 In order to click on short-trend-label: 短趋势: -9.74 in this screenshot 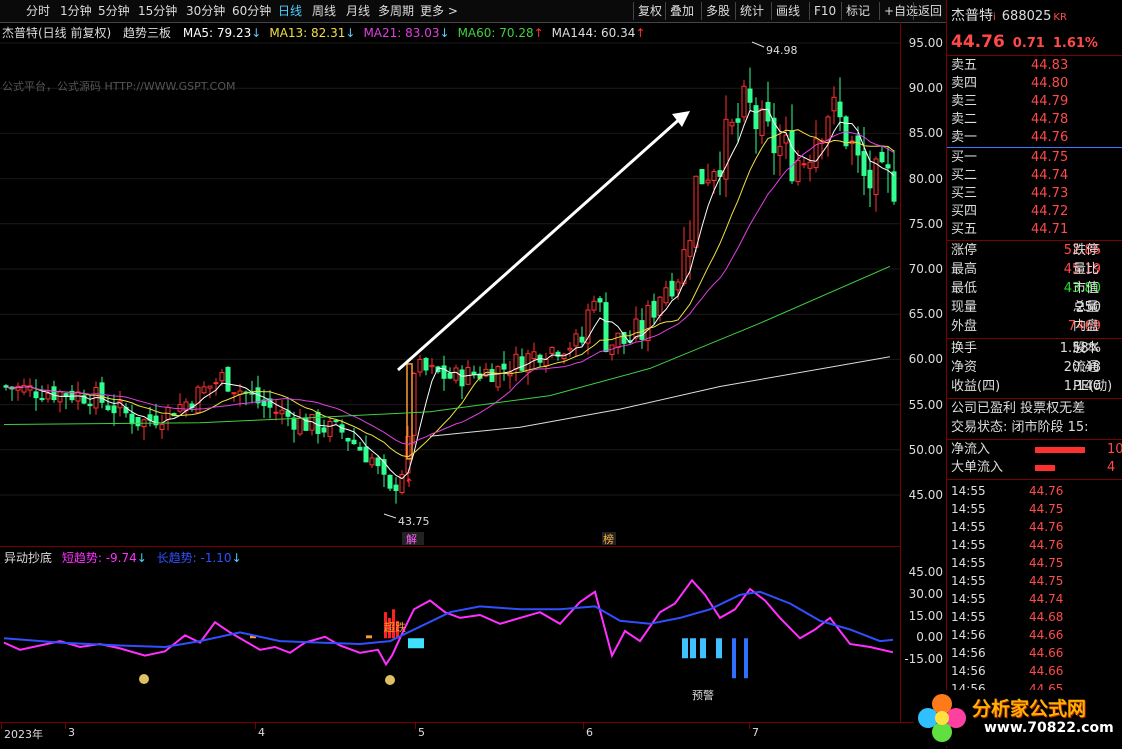, I will do `click(99, 558)`.